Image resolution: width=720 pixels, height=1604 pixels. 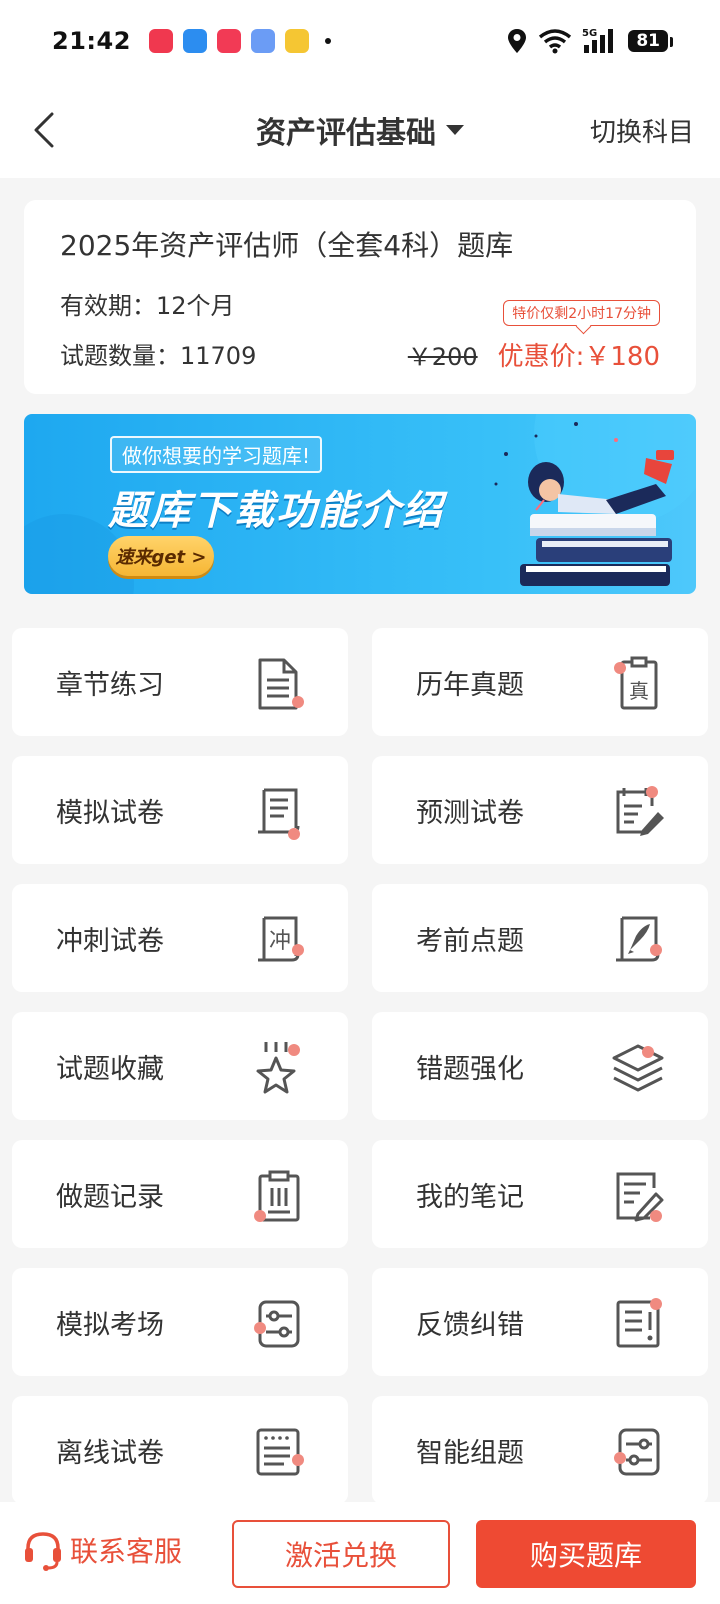 I want to click on battery-indicator: 81, so click(x=650, y=41).